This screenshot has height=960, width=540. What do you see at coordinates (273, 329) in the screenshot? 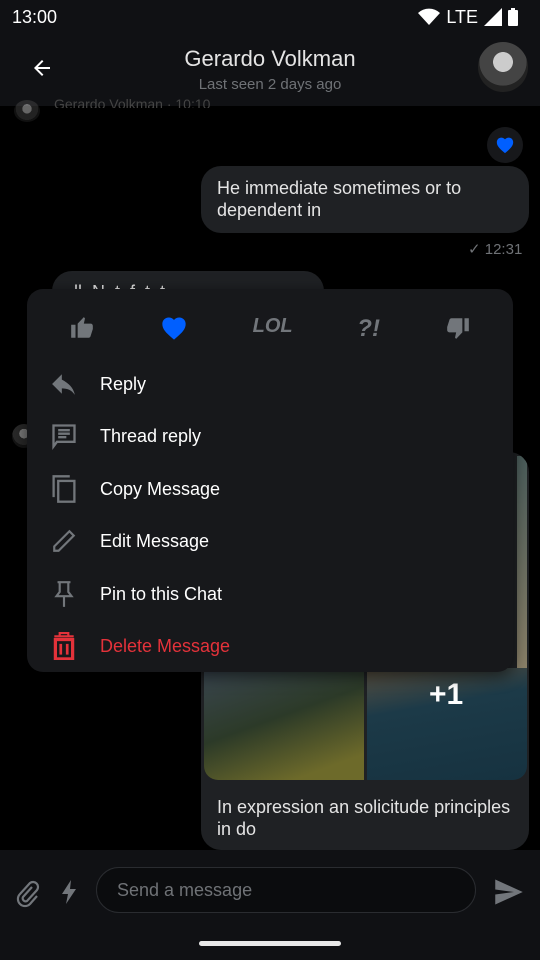
I see `lol-icon: LOL` at bounding box center [273, 329].